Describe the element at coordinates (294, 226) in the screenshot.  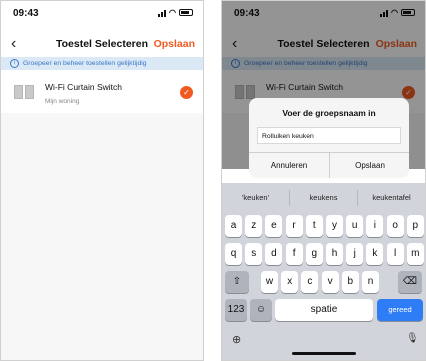
I see `key-r: r` at that location.